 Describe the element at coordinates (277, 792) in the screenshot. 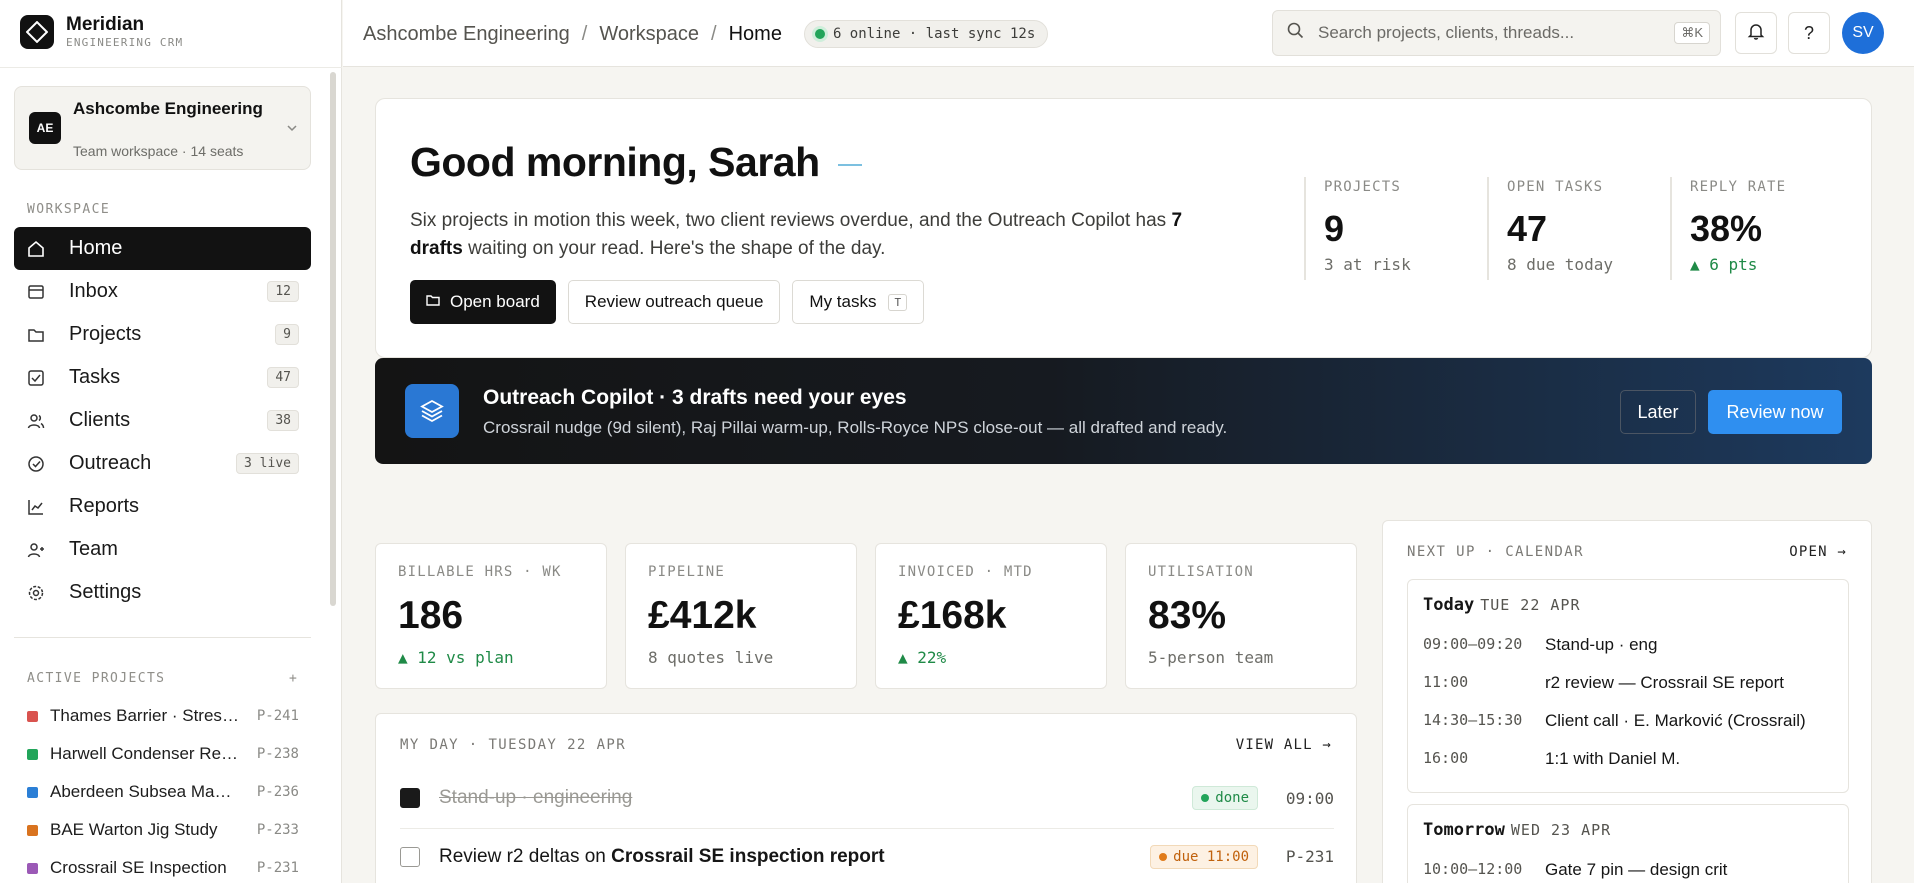

I see `project-code: P-236` at that location.